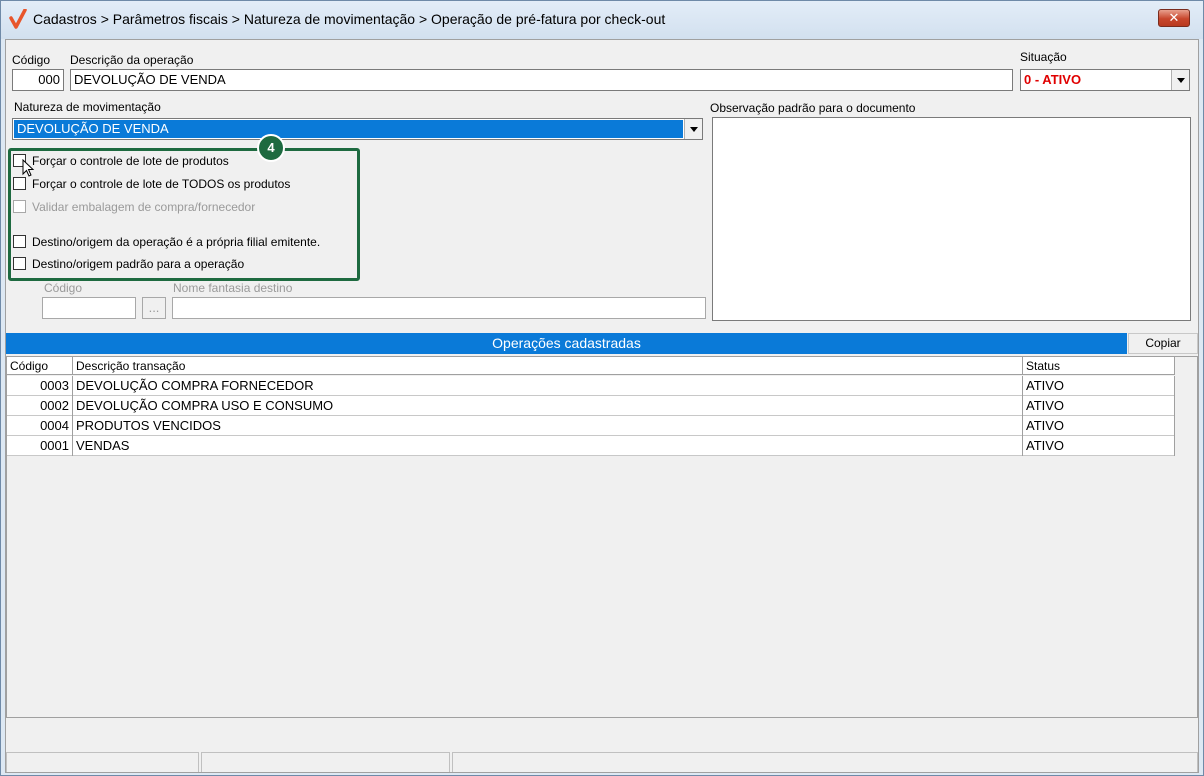 Image resolution: width=1204 pixels, height=776 pixels. What do you see at coordinates (38, 80) in the screenshot?
I see `codigo-input: 000` at bounding box center [38, 80].